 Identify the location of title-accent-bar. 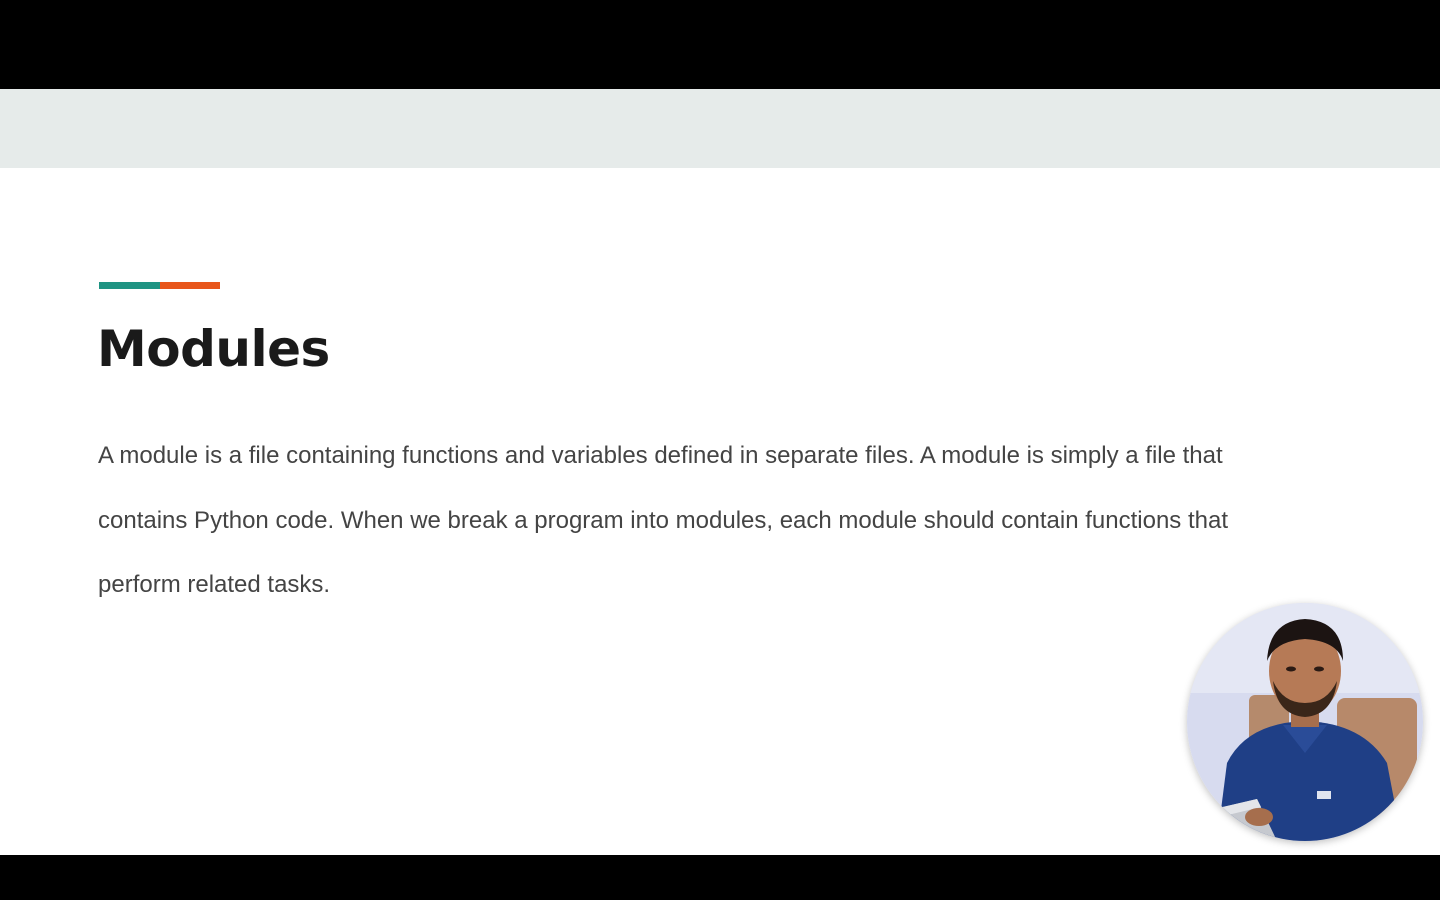
(159, 285).